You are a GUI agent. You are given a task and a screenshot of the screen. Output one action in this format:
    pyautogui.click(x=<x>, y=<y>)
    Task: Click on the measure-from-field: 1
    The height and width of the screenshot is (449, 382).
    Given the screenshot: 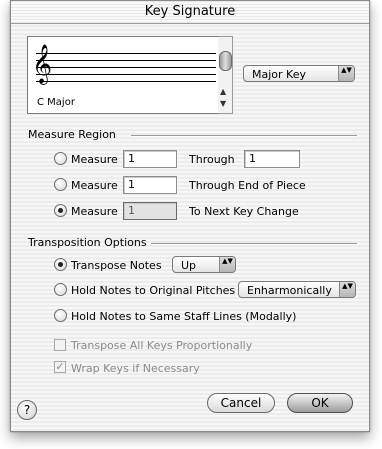 What is the action you would take?
    pyautogui.click(x=150, y=159)
    